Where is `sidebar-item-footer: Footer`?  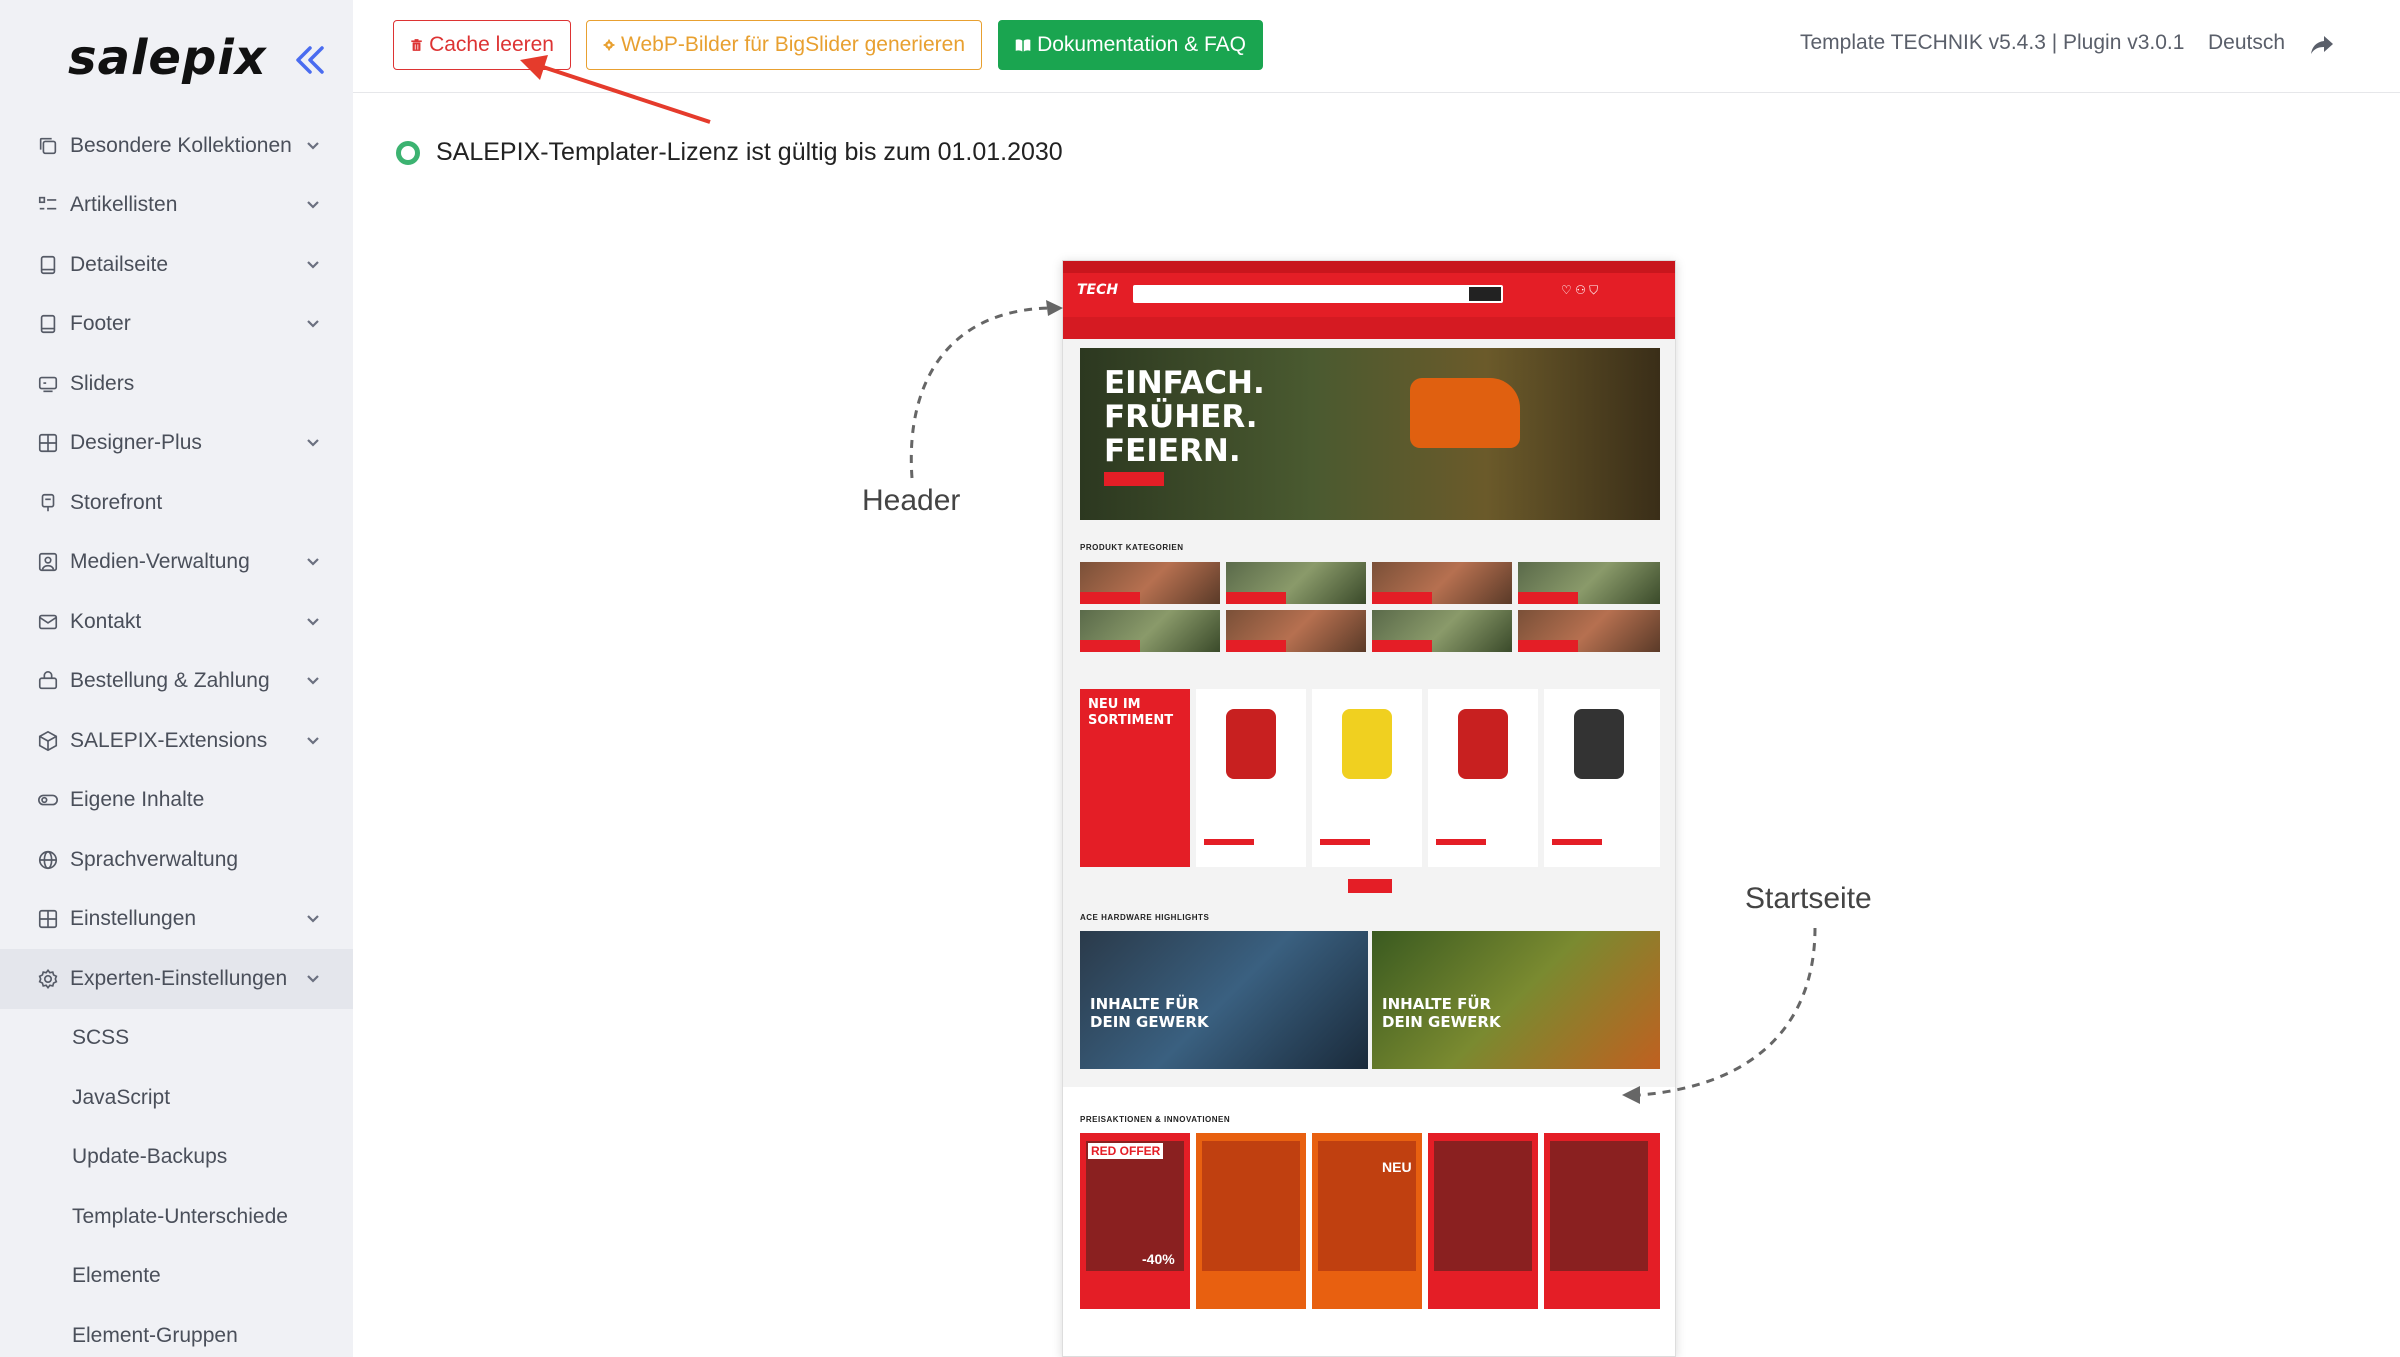
sidebar-item-footer: Footer is located at coordinates (176, 325).